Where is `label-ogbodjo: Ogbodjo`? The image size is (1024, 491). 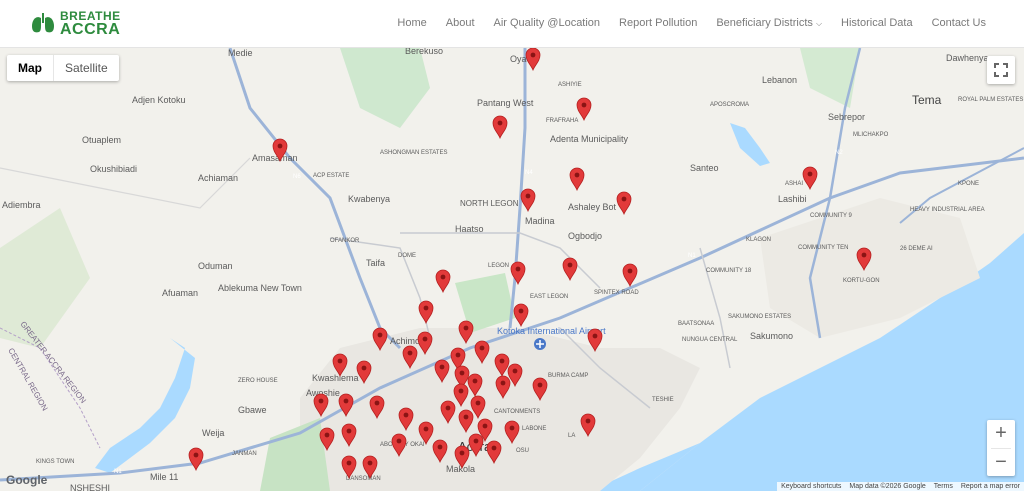 label-ogbodjo: Ogbodjo is located at coordinates (585, 236).